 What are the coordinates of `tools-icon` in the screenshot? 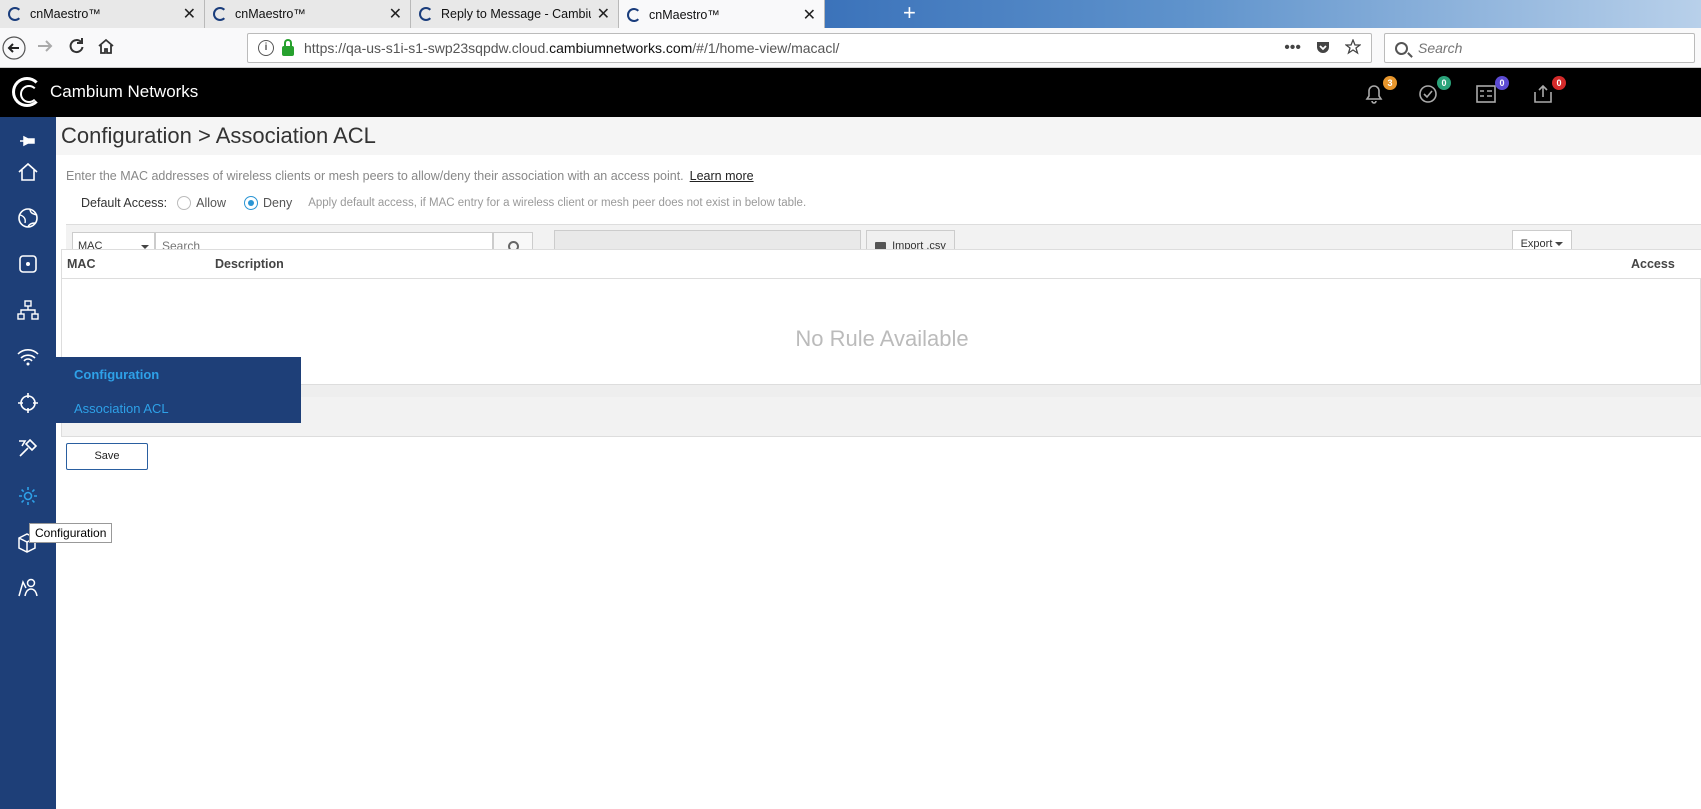 It's located at (28, 447).